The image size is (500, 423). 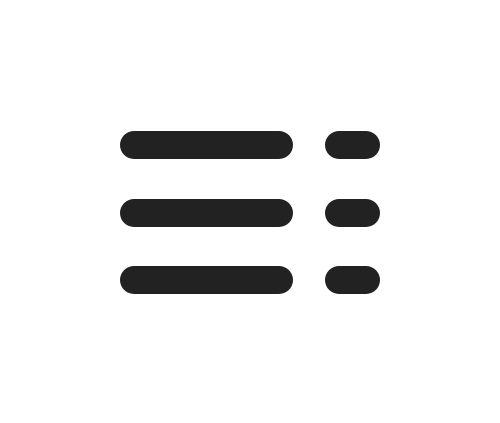 I want to click on row-1-short-bar, so click(x=352, y=145).